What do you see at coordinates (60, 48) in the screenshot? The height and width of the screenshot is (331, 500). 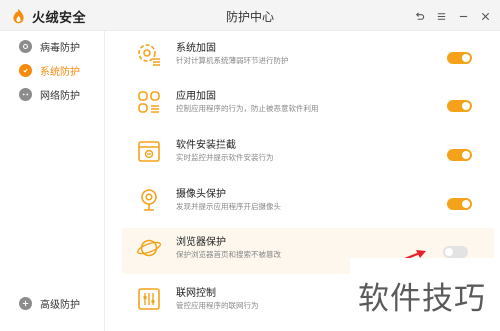 I see `sidebar-item-label: 病毒防护` at bounding box center [60, 48].